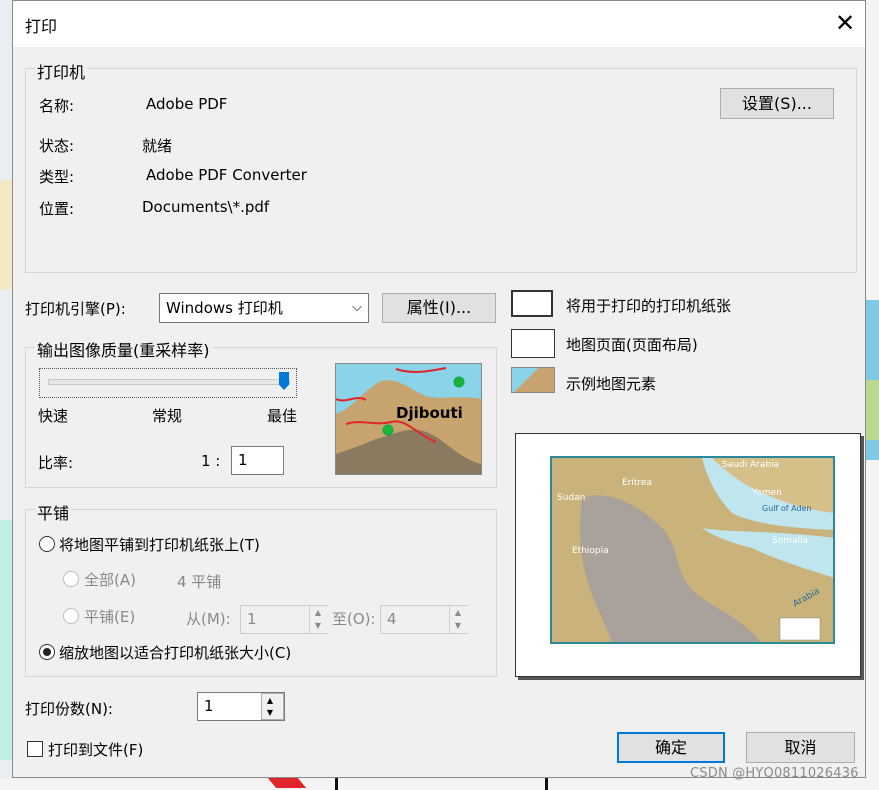 Image resolution: width=879 pixels, height=790 pixels. What do you see at coordinates (123, 349) in the screenshot?
I see `quality-group-title: 输出图像质量(重采样率)` at bounding box center [123, 349].